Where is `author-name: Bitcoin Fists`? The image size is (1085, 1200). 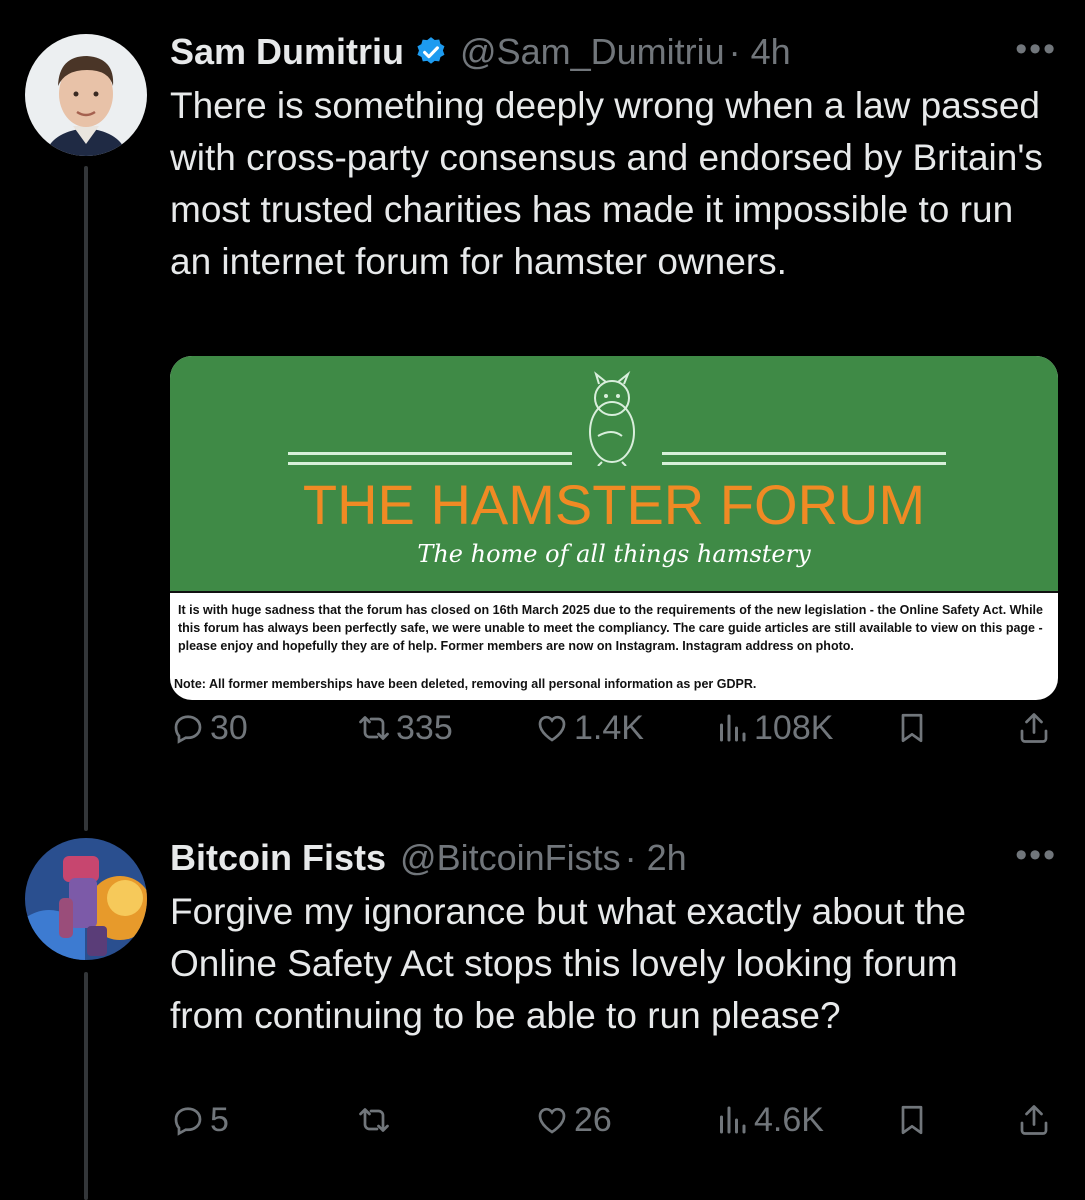 author-name: Bitcoin Fists is located at coordinates (278, 858).